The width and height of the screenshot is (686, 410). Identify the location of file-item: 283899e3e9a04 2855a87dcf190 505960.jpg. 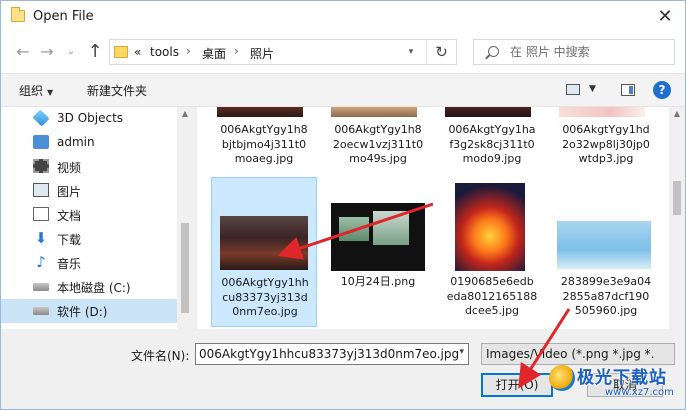
(606, 252).